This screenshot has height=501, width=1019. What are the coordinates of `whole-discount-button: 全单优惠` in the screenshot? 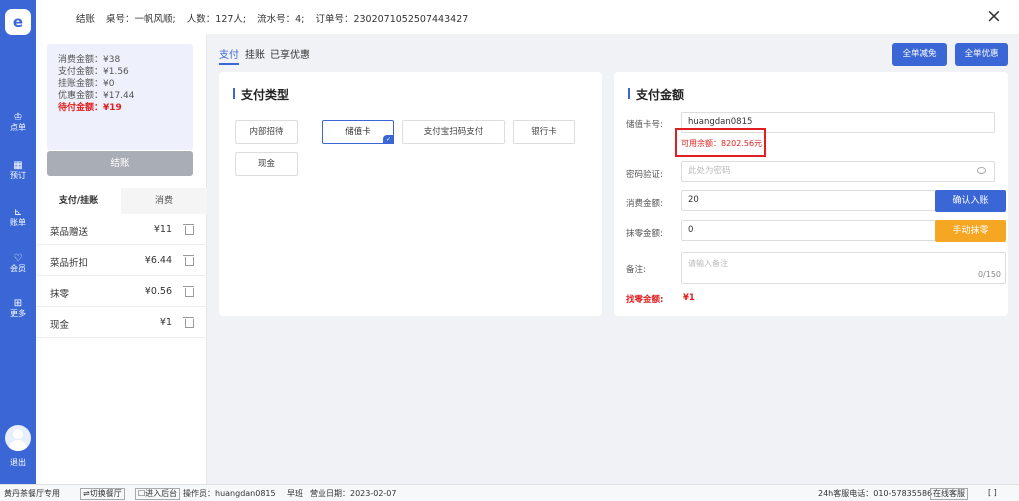 It's located at (981, 54).